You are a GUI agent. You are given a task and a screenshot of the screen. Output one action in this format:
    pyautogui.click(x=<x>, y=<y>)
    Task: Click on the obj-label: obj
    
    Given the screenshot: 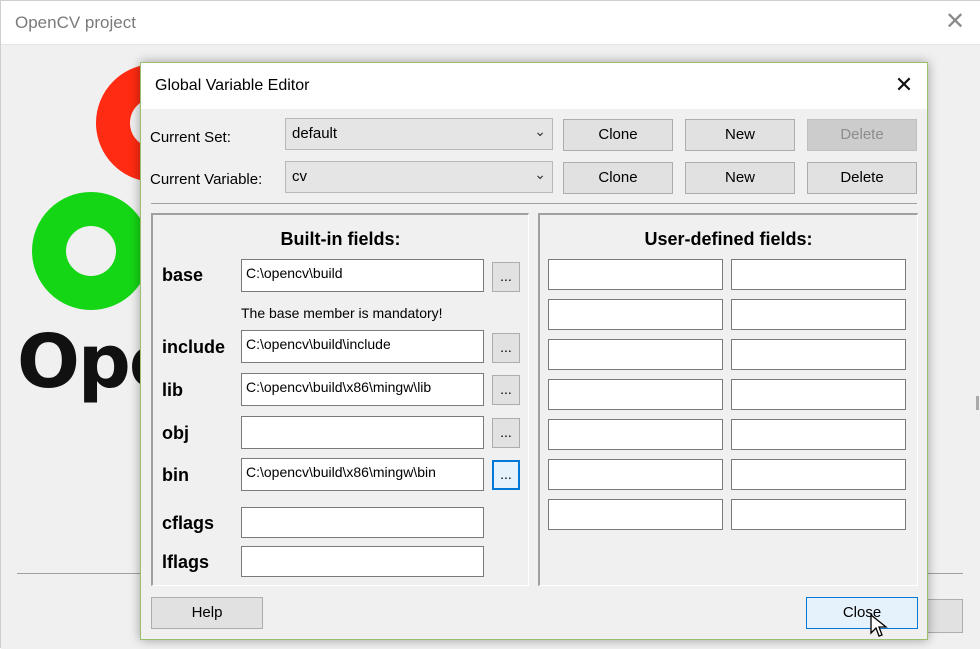 What is the action you would take?
    pyautogui.click(x=175, y=433)
    